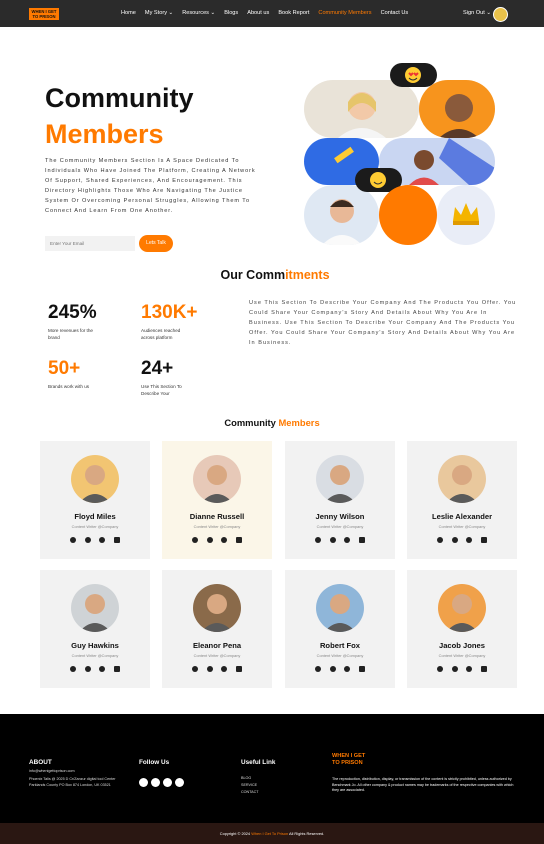  Describe the element at coordinates (217, 645) in the screenshot. I see `member-name: Eleanor Pena` at that location.